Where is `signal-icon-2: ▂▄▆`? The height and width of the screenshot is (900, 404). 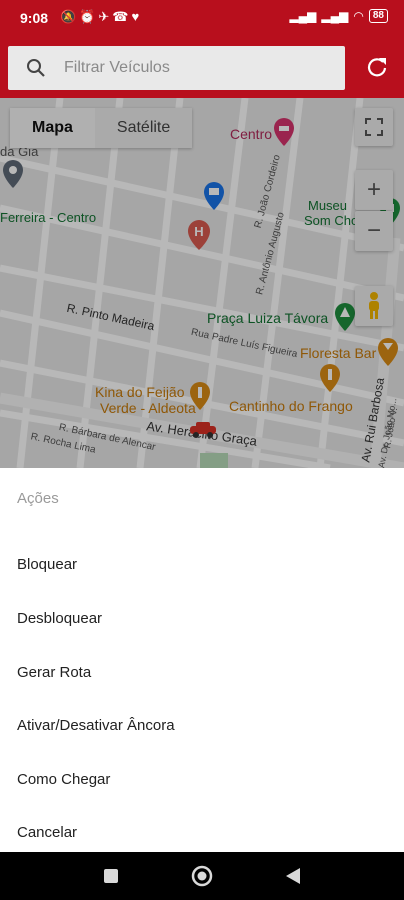 signal-icon-2: ▂▄▆ is located at coordinates (335, 16).